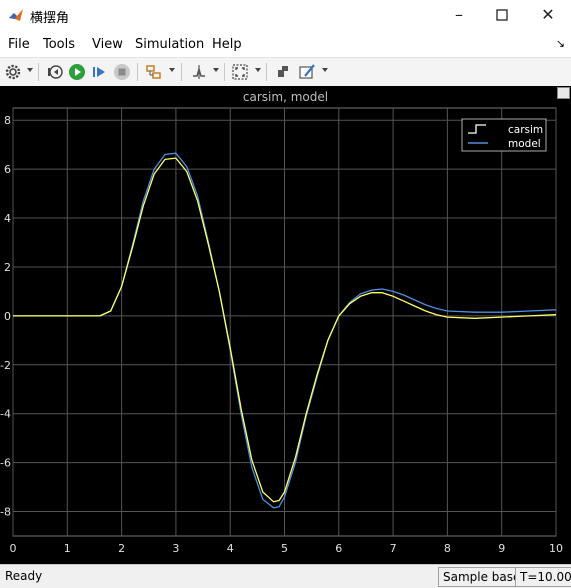 Image resolution: width=571 pixels, height=588 pixels. Describe the element at coordinates (7, 218) in the screenshot. I see `y-tick-label: 4` at that location.